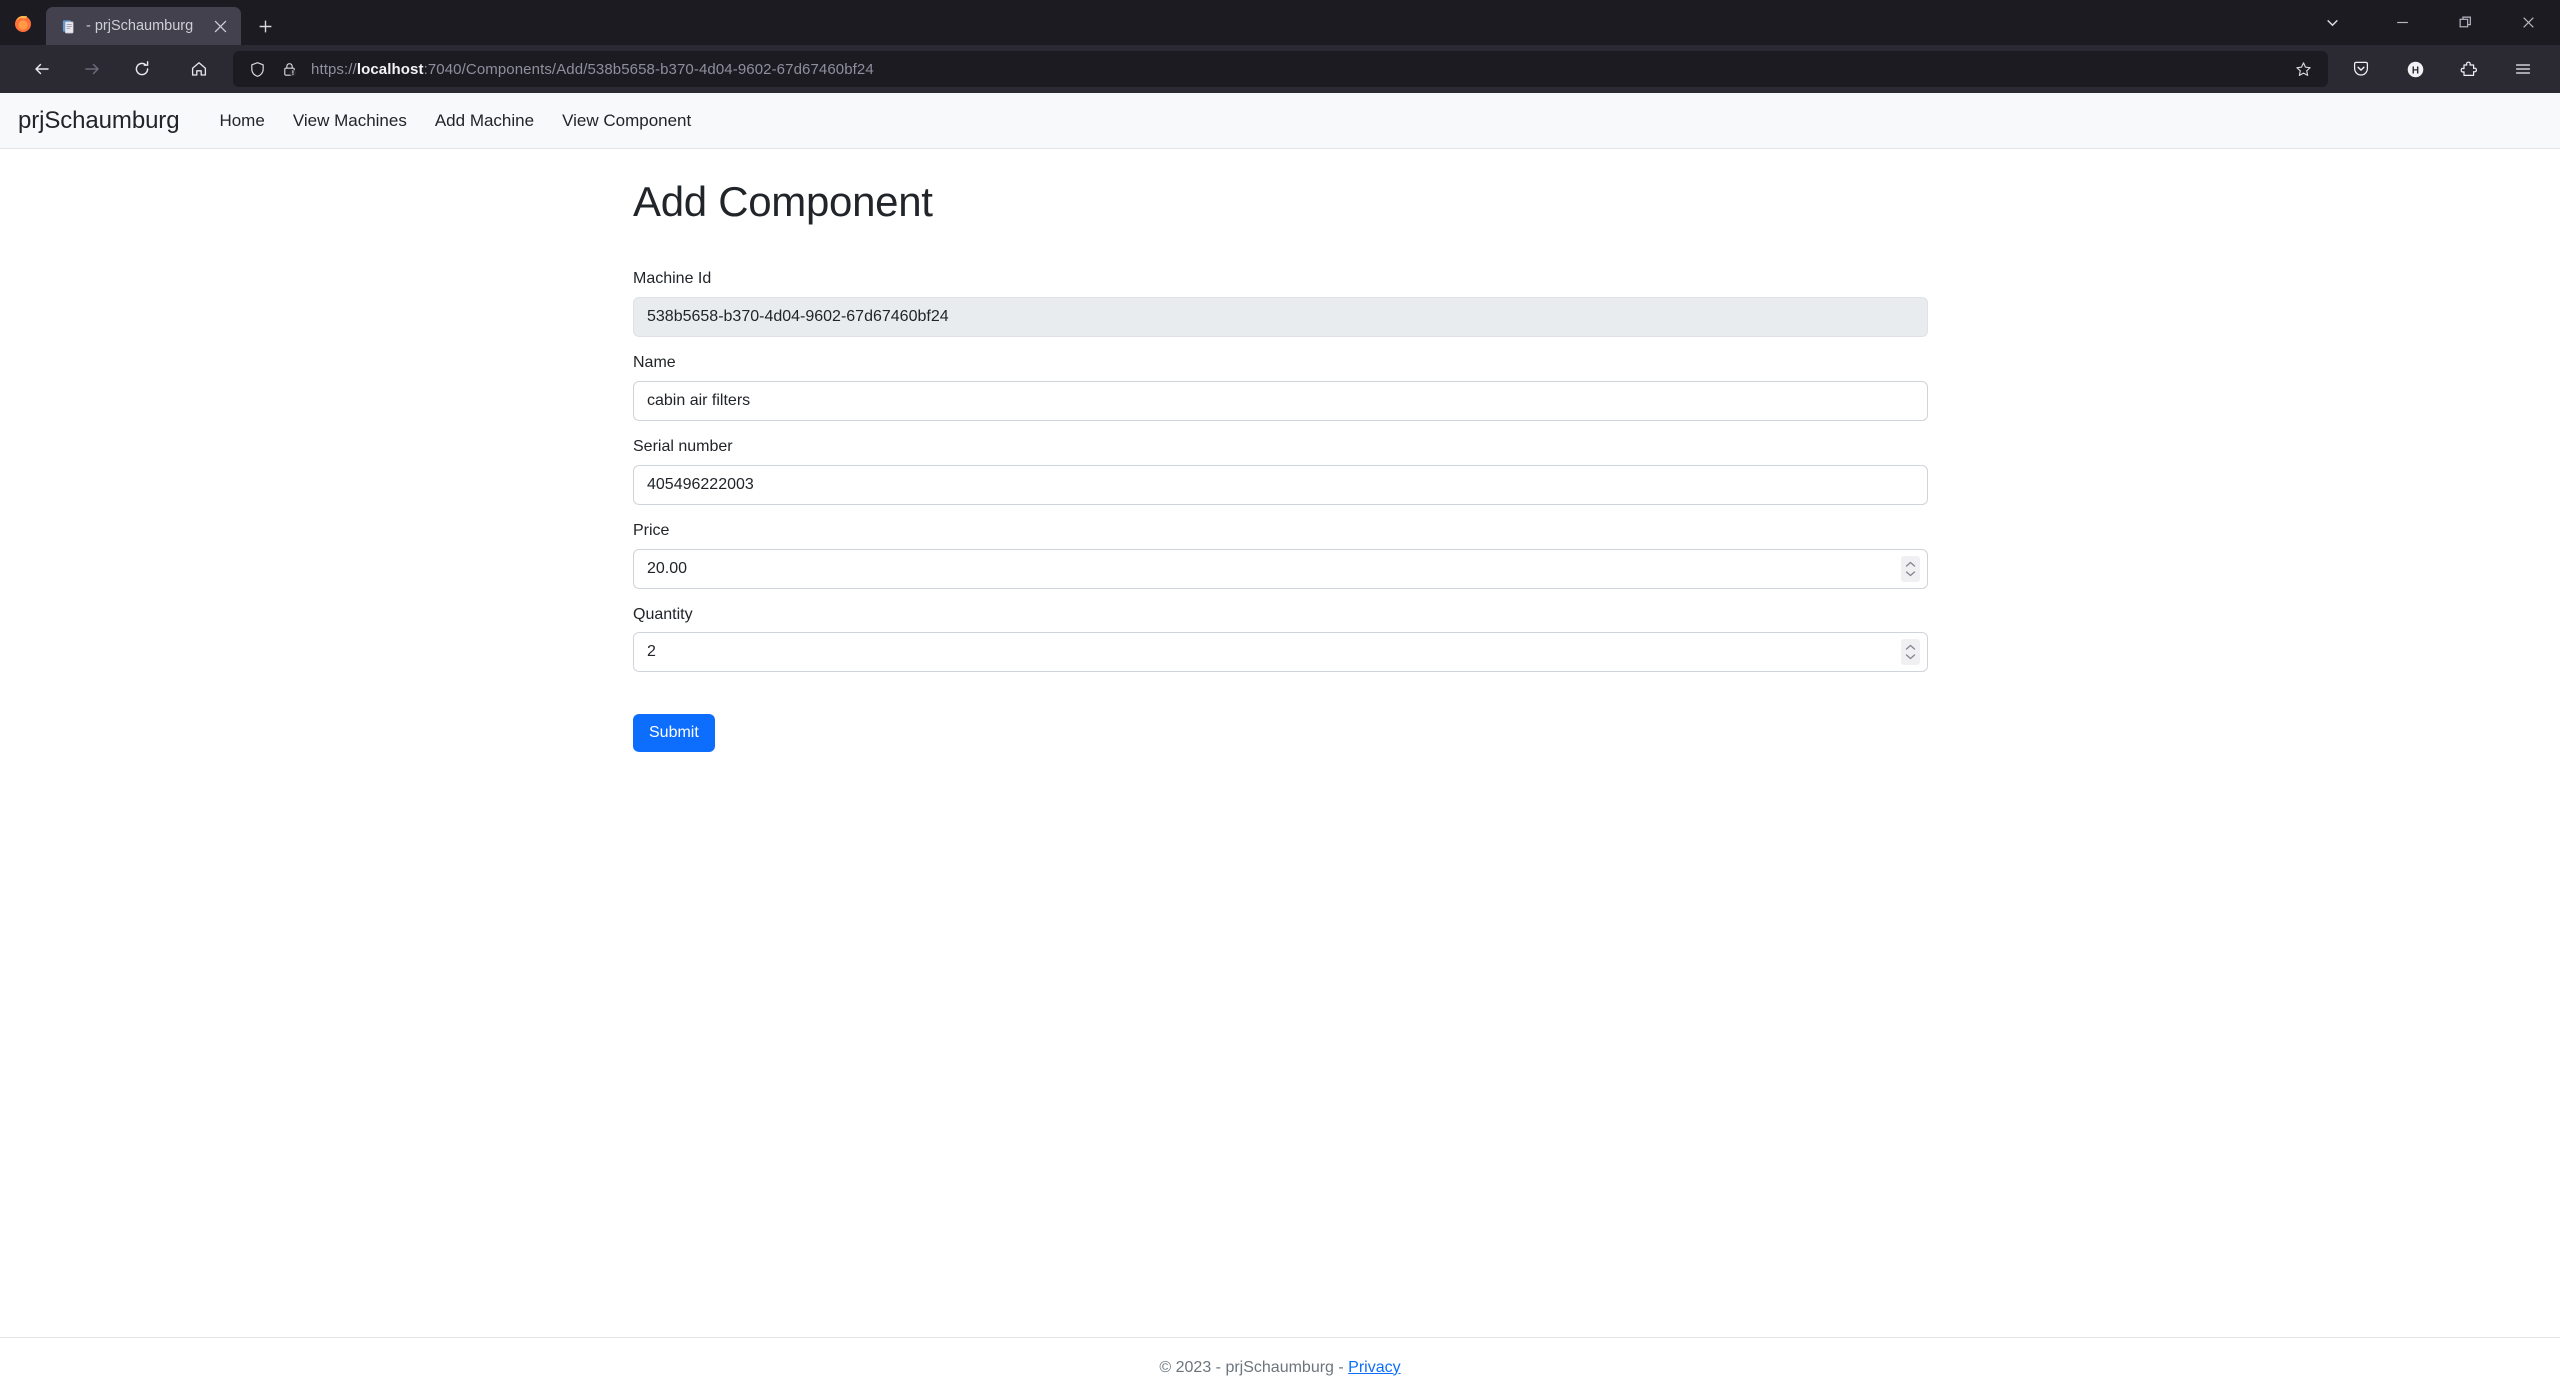 The image size is (2560, 1397). I want to click on nav-link-home: Home, so click(241, 121).